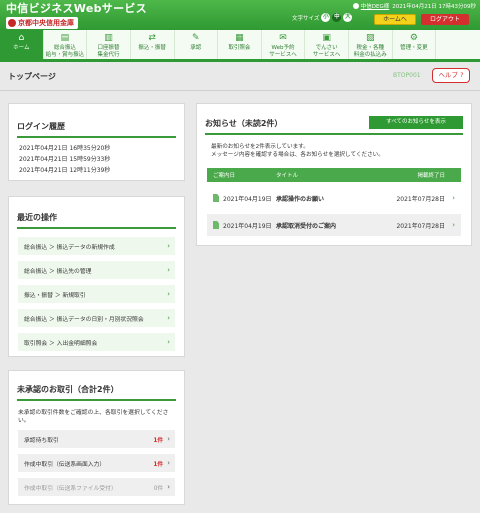 The height and width of the screenshot is (513, 480). What do you see at coordinates (247, 199) in the screenshot?
I see `notice-date-text: 2021年04月19日` at bounding box center [247, 199].